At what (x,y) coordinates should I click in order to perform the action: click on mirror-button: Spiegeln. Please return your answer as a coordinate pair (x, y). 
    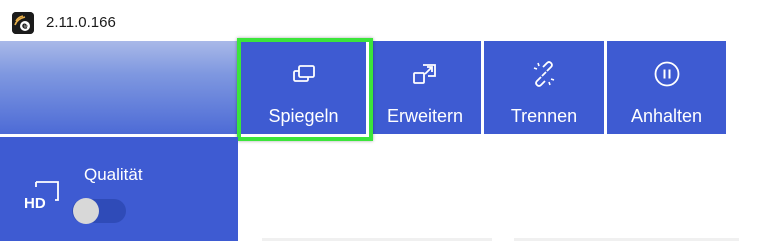
    Looking at the image, I should click on (303, 87).